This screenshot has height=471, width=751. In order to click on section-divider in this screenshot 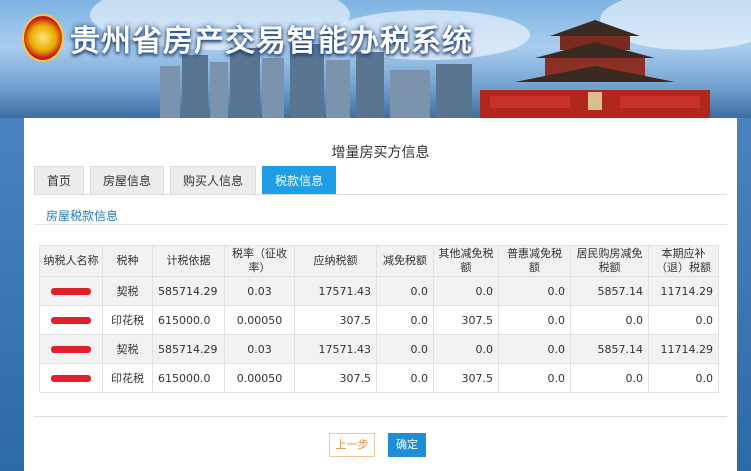, I will do `click(380, 224)`.